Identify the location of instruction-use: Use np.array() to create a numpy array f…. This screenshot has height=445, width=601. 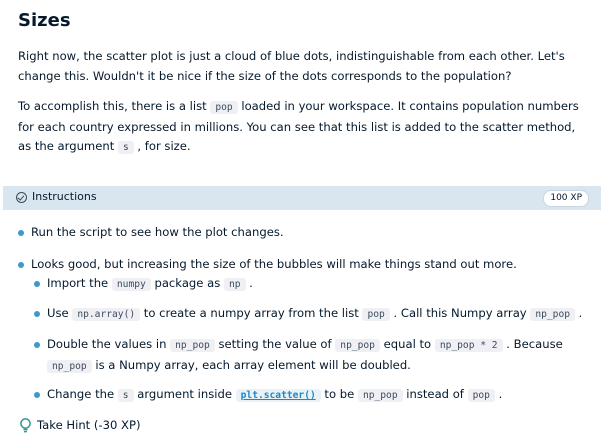
(314, 314).